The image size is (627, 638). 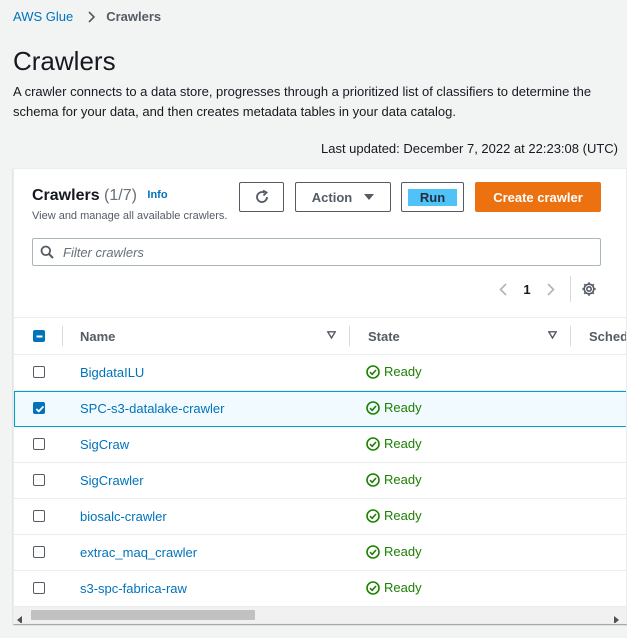 I want to click on table-row: s3-spc-fabrica-raw Ready, so click(x=320, y=589).